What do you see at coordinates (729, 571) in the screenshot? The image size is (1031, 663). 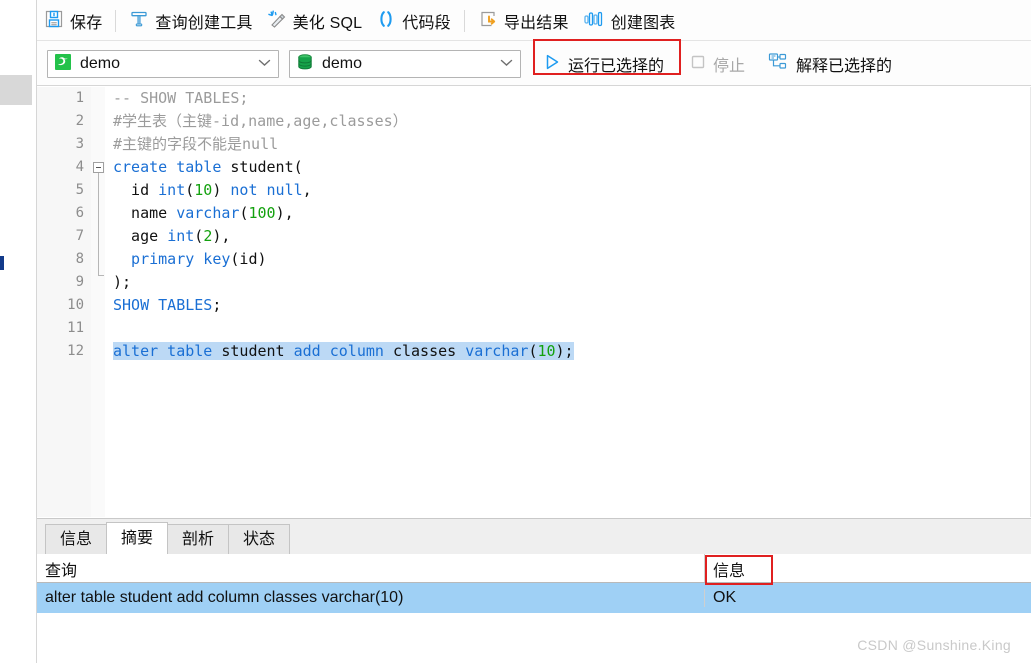 I see `column-header-info: 信息` at bounding box center [729, 571].